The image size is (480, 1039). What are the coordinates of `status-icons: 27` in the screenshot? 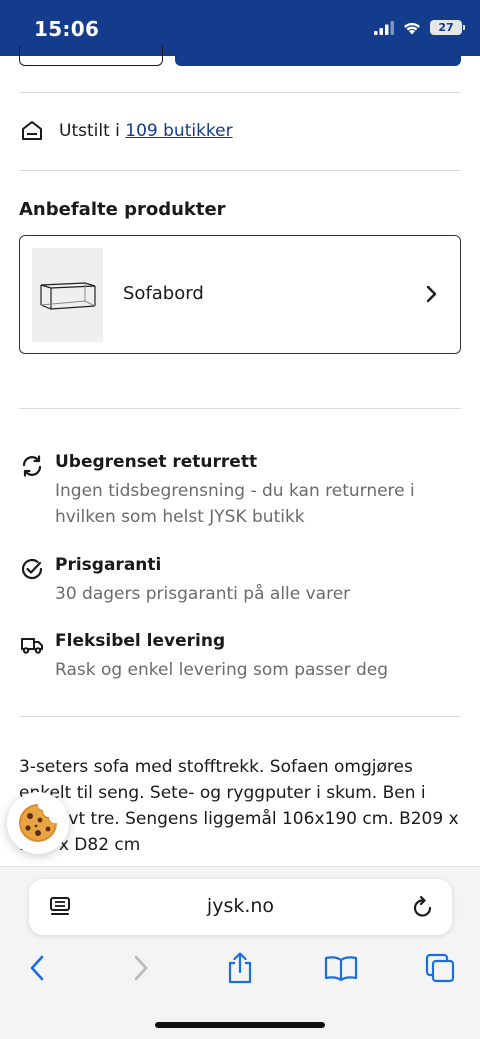 It's located at (419, 27).